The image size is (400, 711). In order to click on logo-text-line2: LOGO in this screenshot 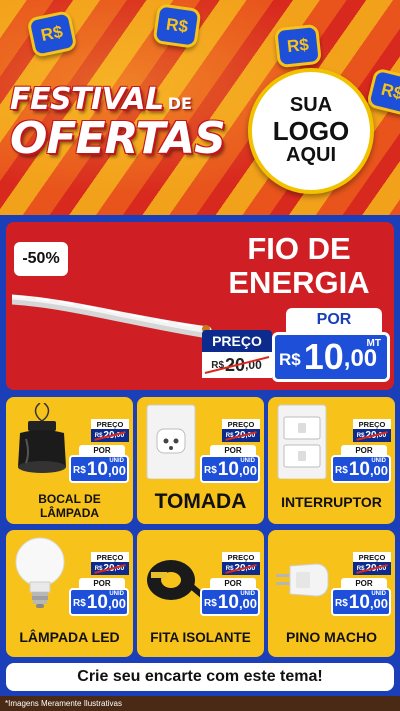, I will do `click(311, 130)`.